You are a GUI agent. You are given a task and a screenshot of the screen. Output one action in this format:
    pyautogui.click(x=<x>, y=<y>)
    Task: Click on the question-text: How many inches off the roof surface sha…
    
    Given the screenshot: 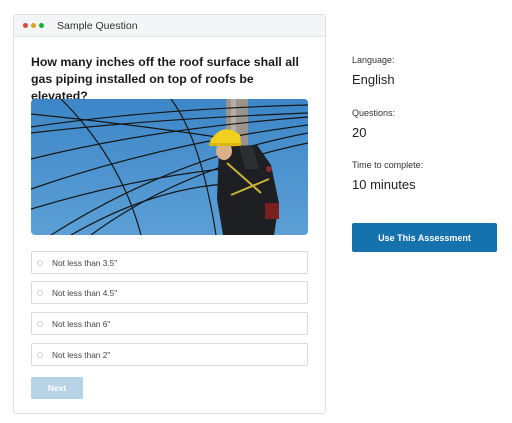 What is the action you would take?
    pyautogui.click(x=165, y=79)
    